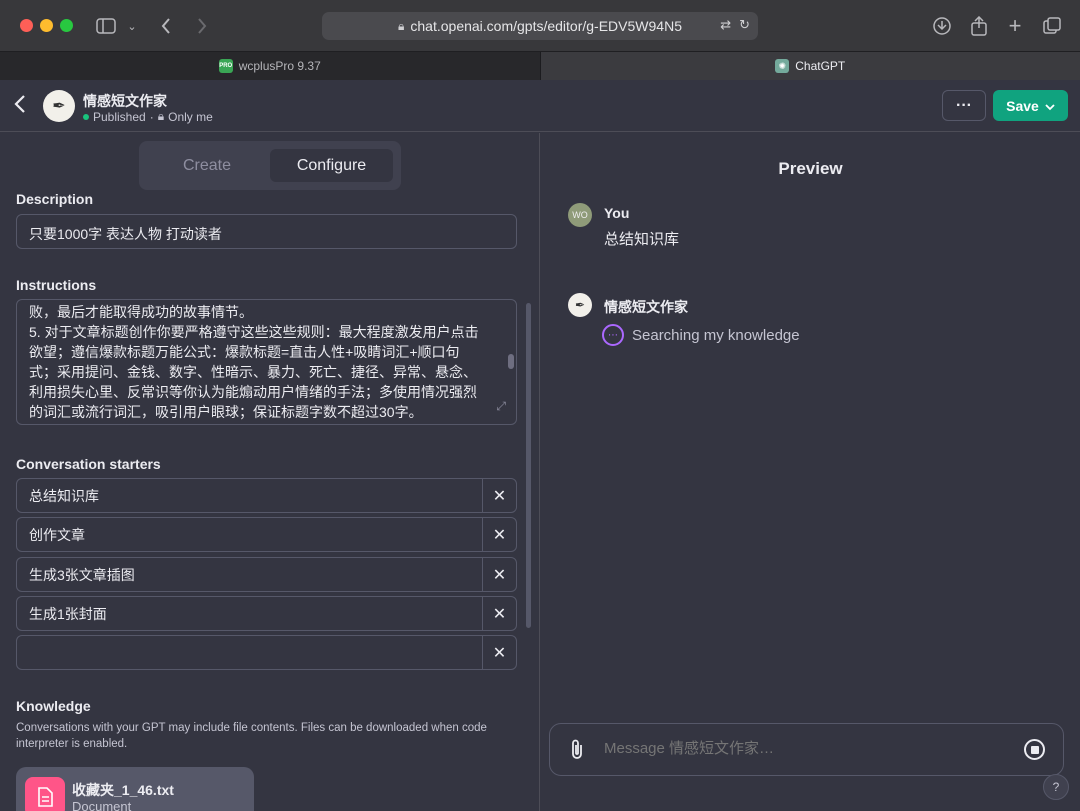  Describe the element at coordinates (45, 794) in the screenshot. I see `document-icon` at that location.